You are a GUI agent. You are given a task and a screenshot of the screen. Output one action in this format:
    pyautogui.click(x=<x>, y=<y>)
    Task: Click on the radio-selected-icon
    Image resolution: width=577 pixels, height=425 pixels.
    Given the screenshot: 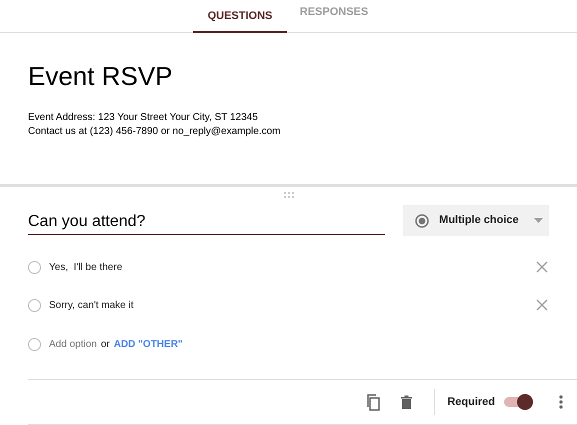 What is the action you would take?
    pyautogui.click(x=422, y=221)
    